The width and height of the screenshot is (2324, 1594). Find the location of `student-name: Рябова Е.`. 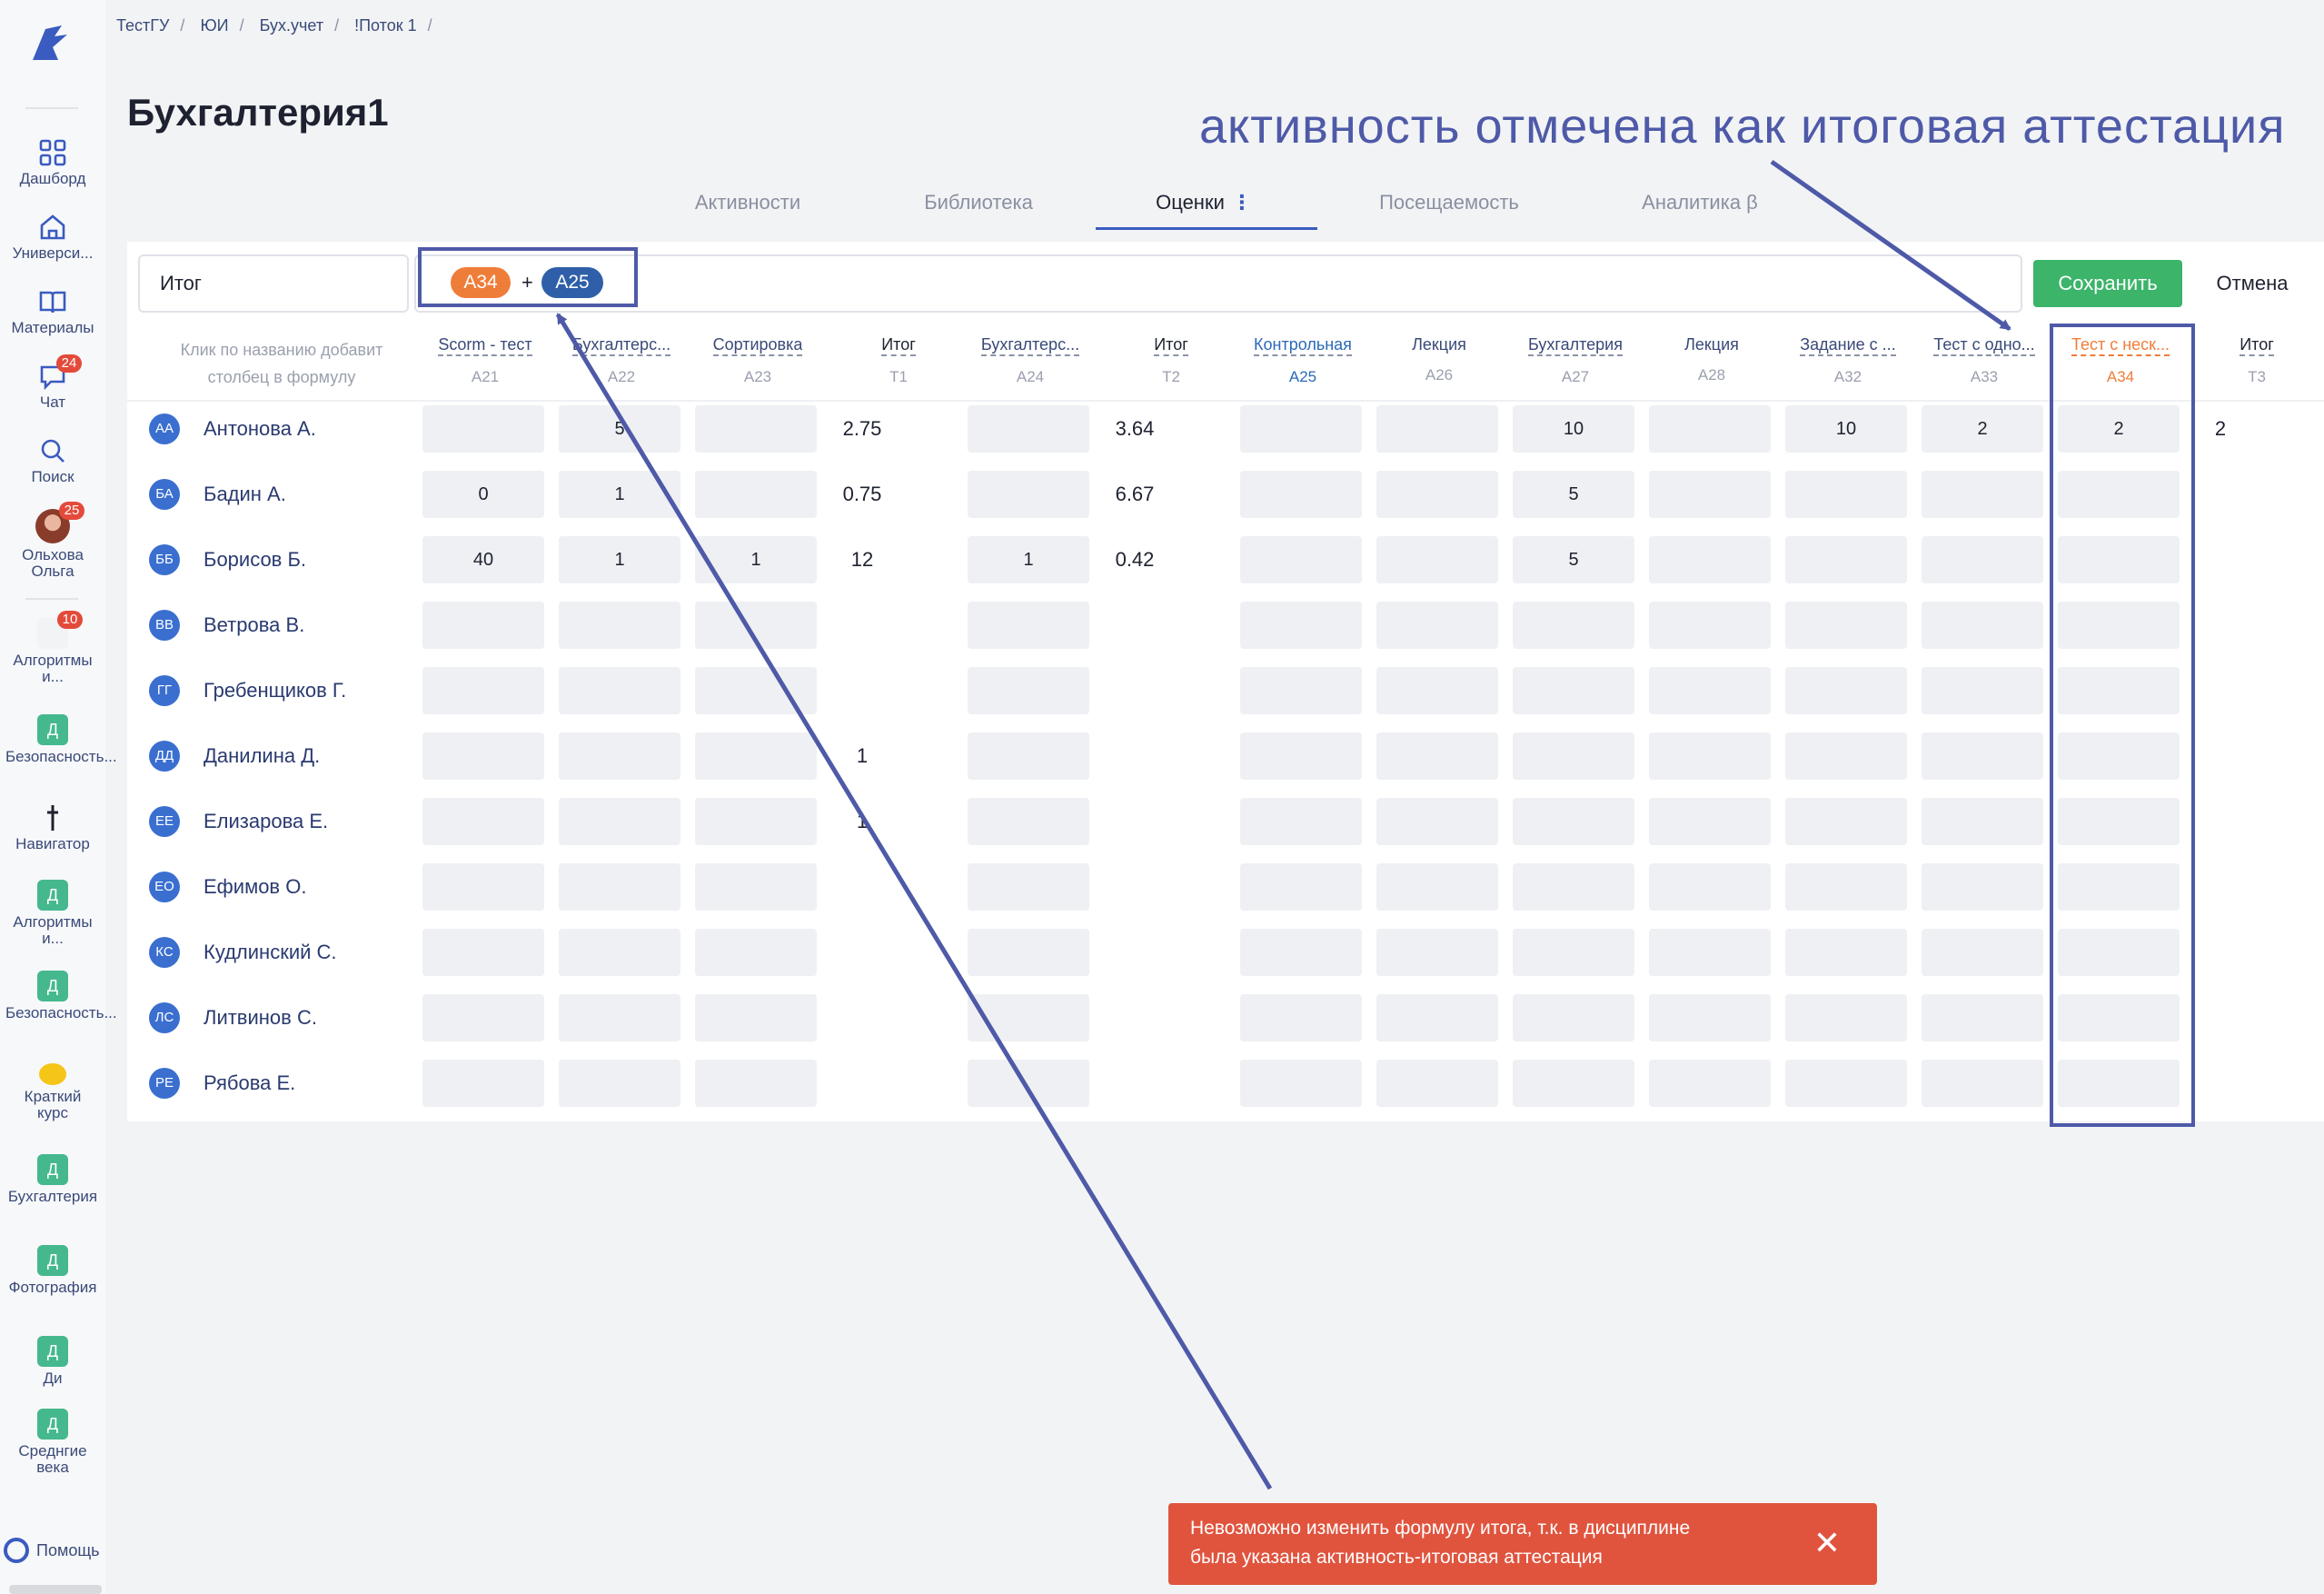

student-name: Рябова Е. is located at coordinates (250, 1083).